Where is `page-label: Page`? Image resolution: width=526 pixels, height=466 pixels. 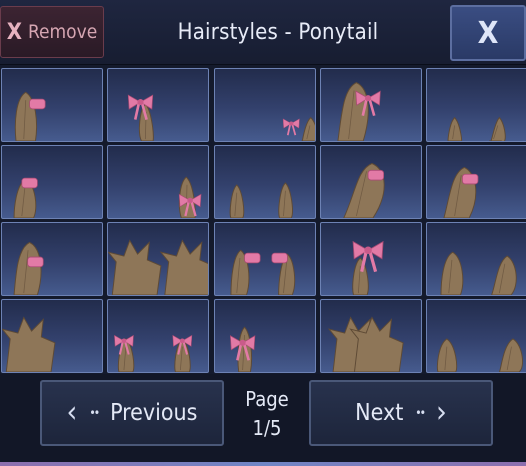 page-label: Page is located at coordinates (267, 399).